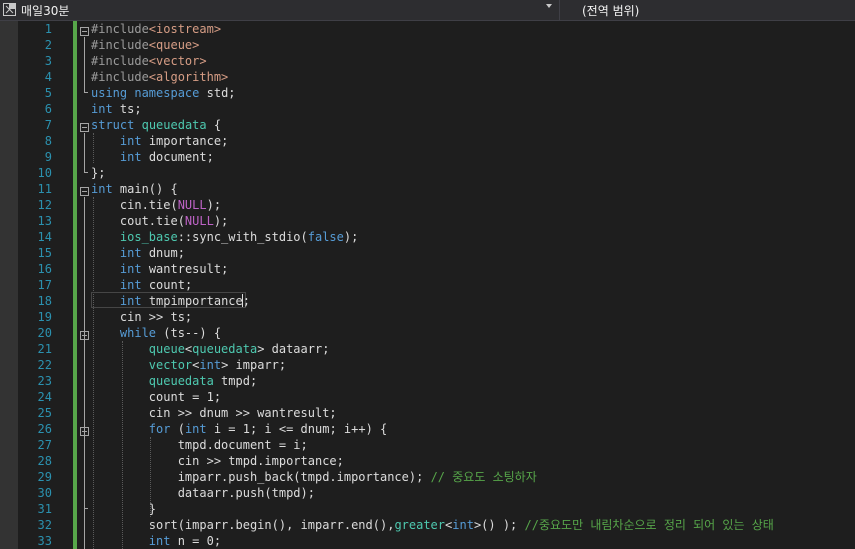  Describe the element at coordinates (427, 333) in the screenshot. I see `code-line: 20 while (ts--) {` at that location.